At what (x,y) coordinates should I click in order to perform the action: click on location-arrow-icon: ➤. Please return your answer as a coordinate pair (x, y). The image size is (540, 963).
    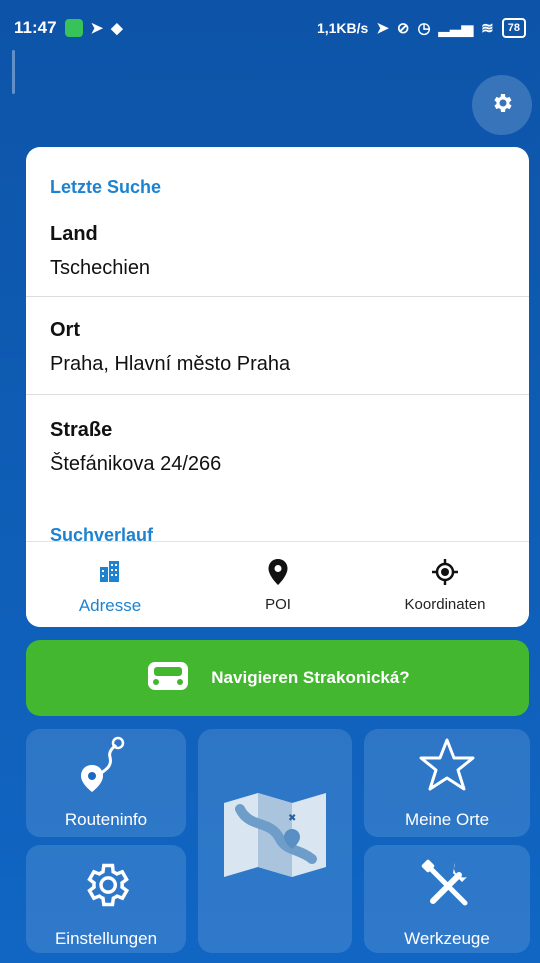
    Looking at the image, I should click on (97, 28).